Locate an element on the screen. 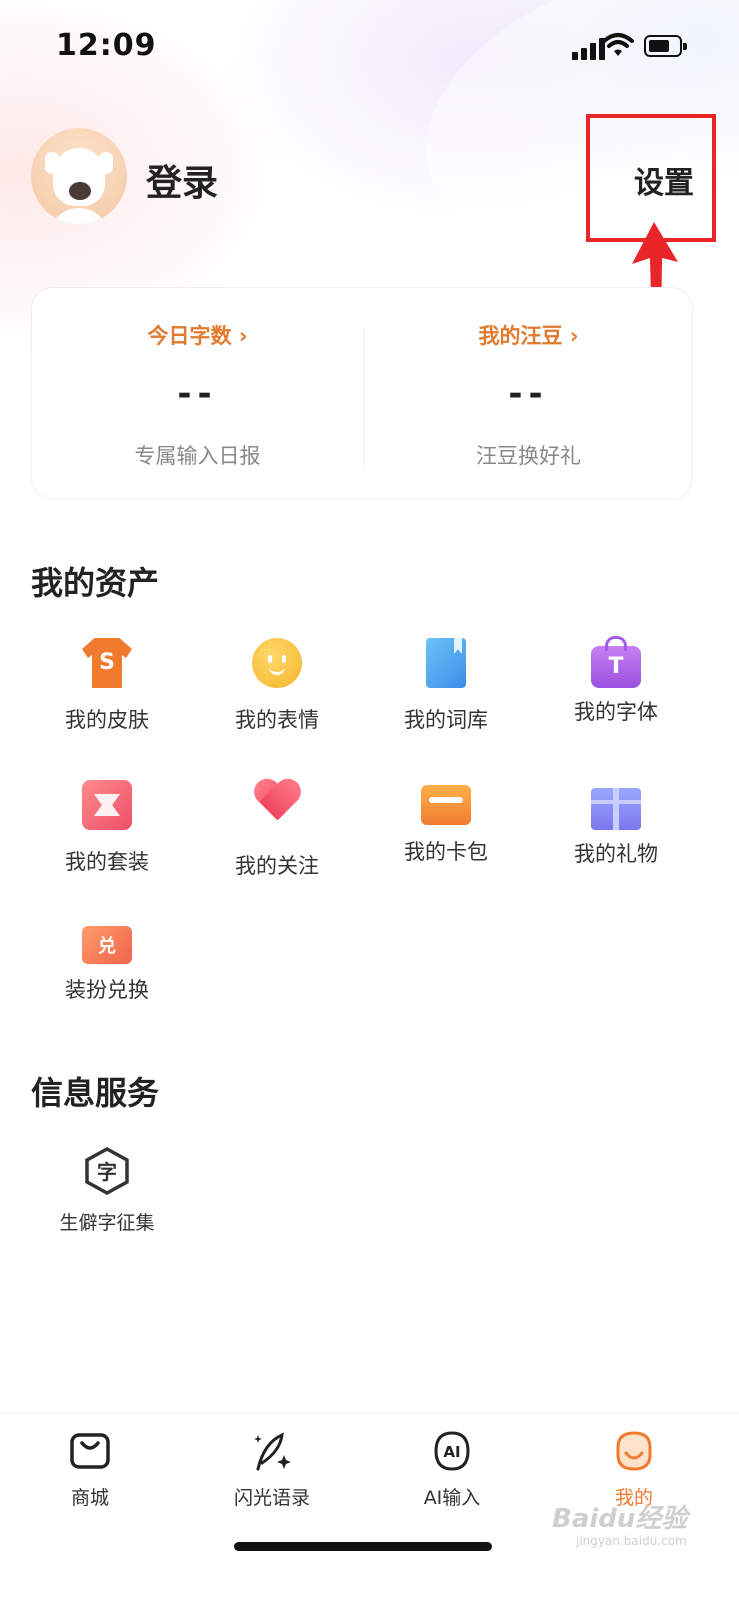 The image size is (739, 1601). asset-item-label: 我的礼物 is located at coordinates (616, 854).